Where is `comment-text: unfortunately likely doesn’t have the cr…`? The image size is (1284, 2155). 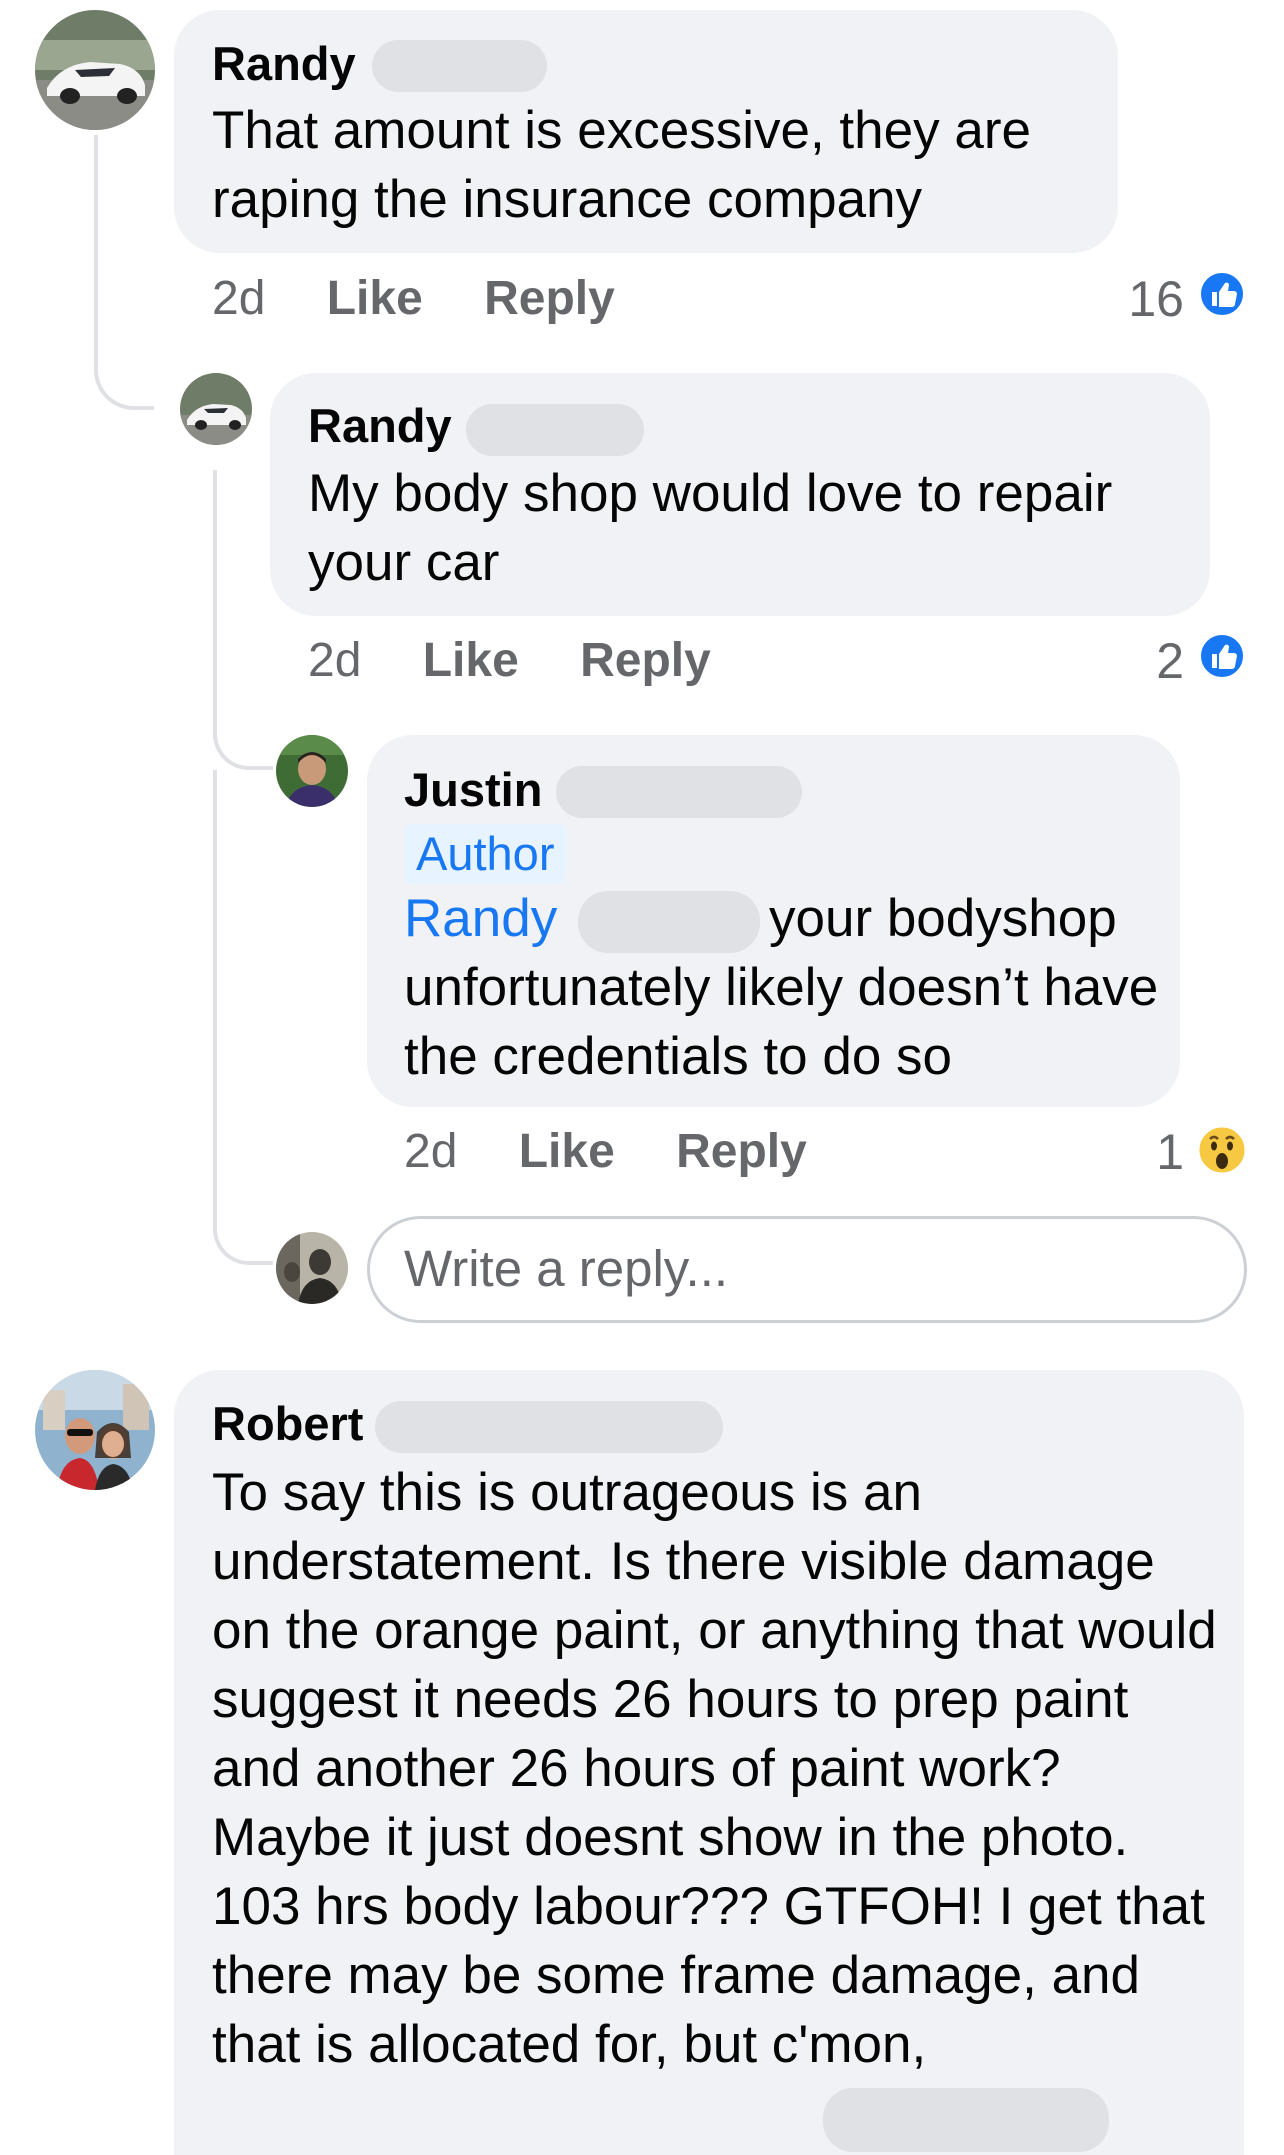
comment-text: unfortunately likely doesn’t have the cr… is located at coordinates (781, 1022).